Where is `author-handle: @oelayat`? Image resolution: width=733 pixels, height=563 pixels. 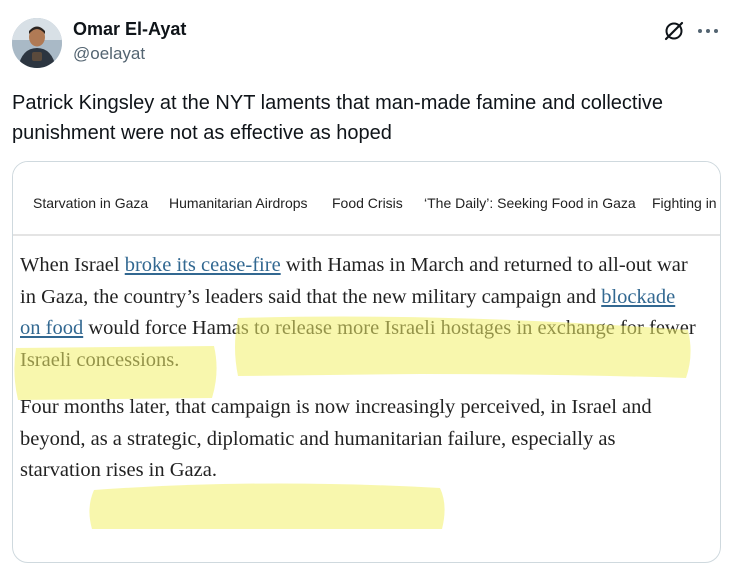
author-handle: @oelayat is located at coordinates (109, 54).